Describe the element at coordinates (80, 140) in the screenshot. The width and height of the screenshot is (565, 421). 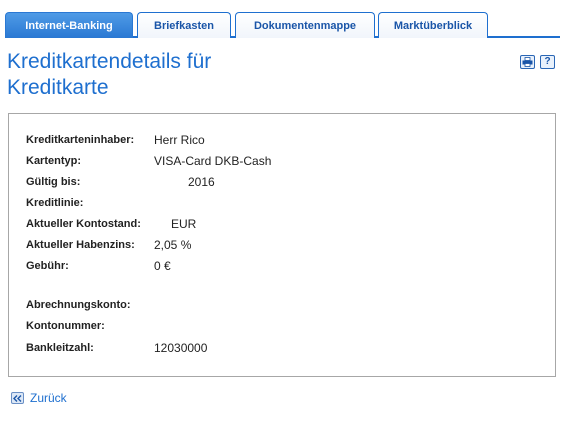
I see `detail-label: Kreditkarteninhaber:` at that location.